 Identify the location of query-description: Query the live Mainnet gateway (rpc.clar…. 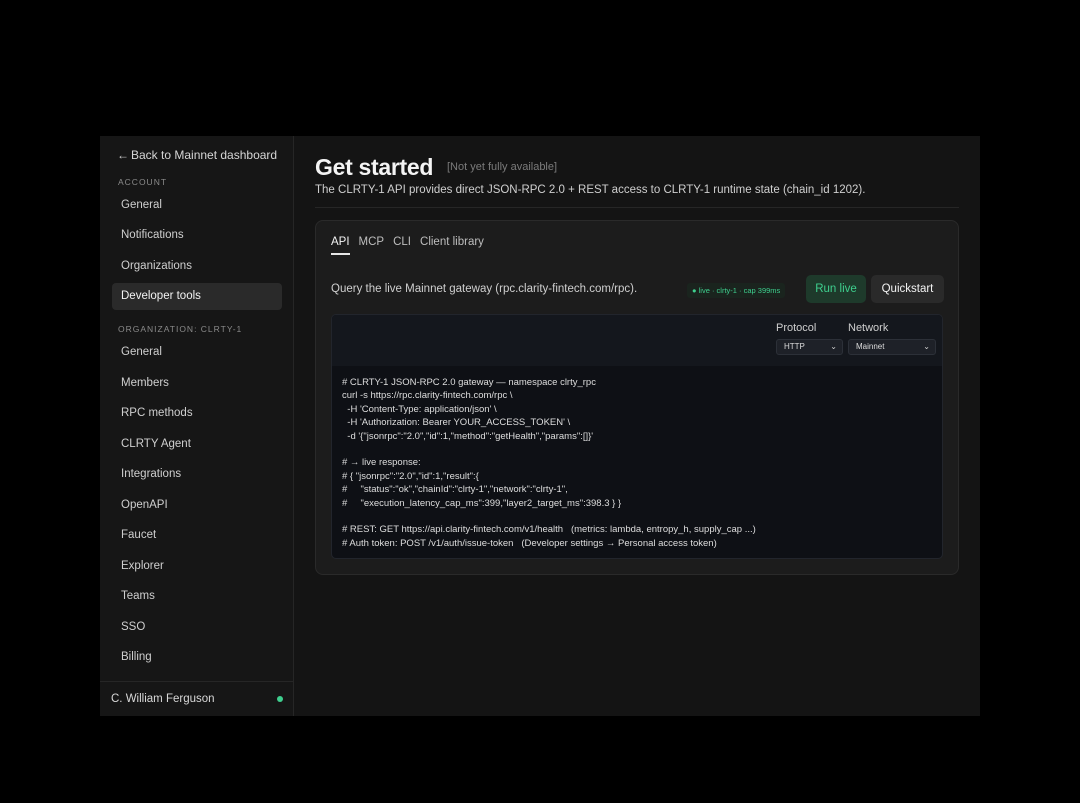
(484, 289).